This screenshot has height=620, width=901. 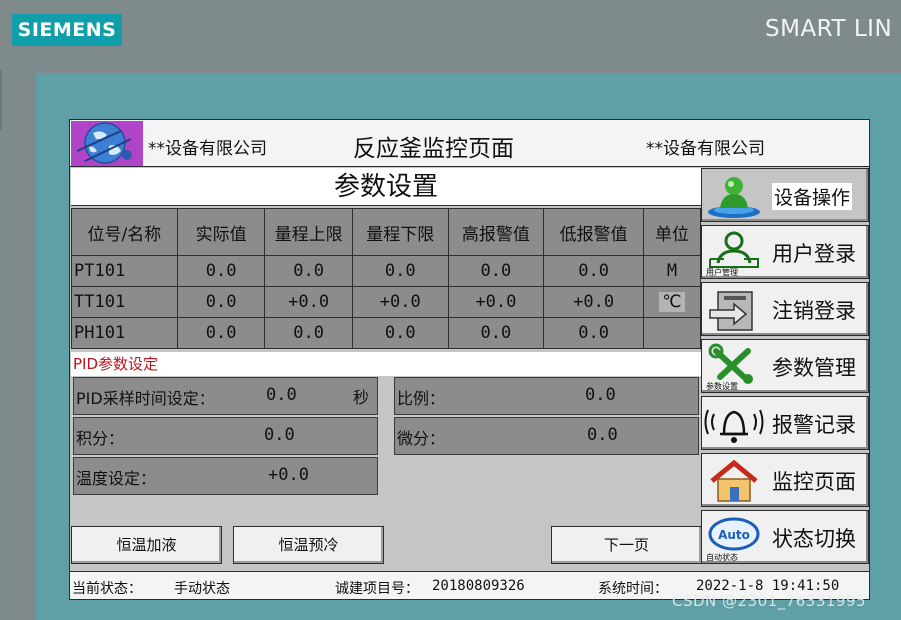 What do you see at coordinates (496, 302) in the screenshot?
I see `high-alarm-input: +0.0` at bounding box center [496, 302].